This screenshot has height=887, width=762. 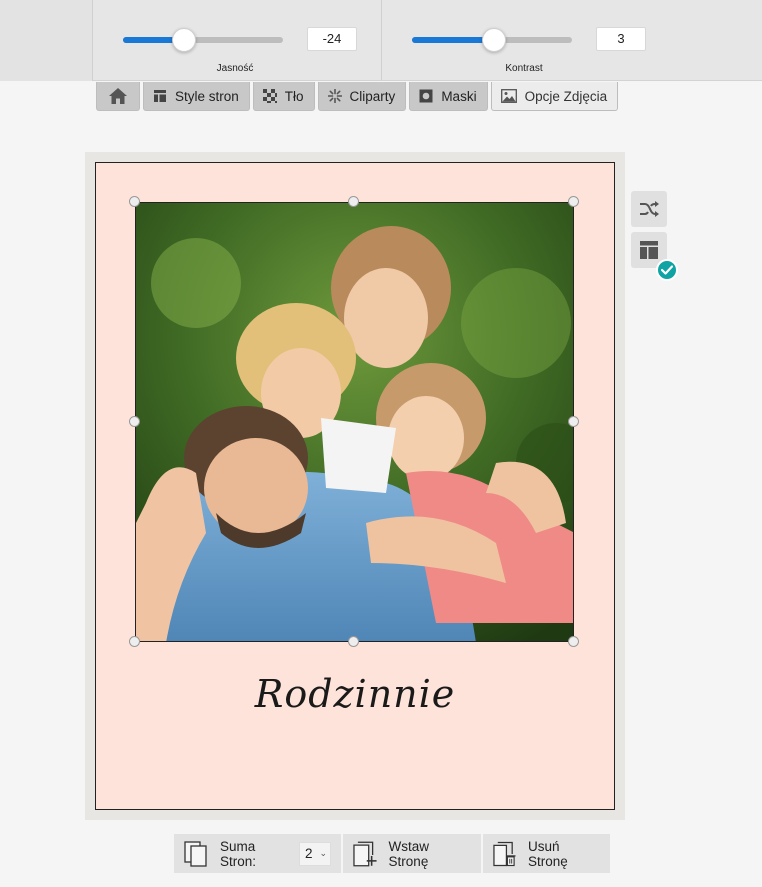 I want to click on tab-home, so click(x=118, y=96).